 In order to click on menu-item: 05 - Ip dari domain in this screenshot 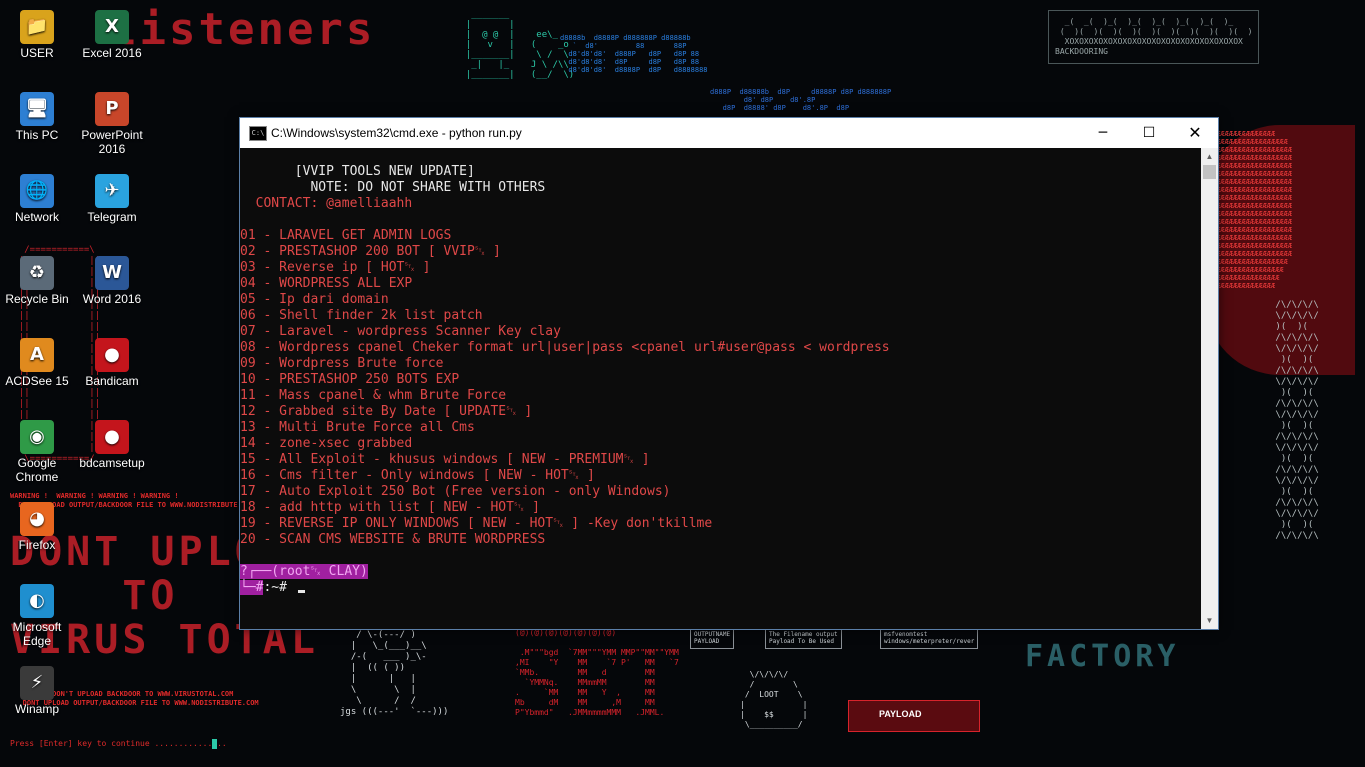, I will do `click(314, 299)`.